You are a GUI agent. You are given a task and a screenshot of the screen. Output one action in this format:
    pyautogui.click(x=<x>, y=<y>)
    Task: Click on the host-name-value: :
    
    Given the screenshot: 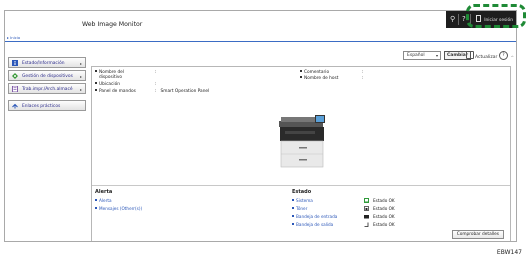 What is the action you would take?
    pyautogui.click(x=363, y=78)
    